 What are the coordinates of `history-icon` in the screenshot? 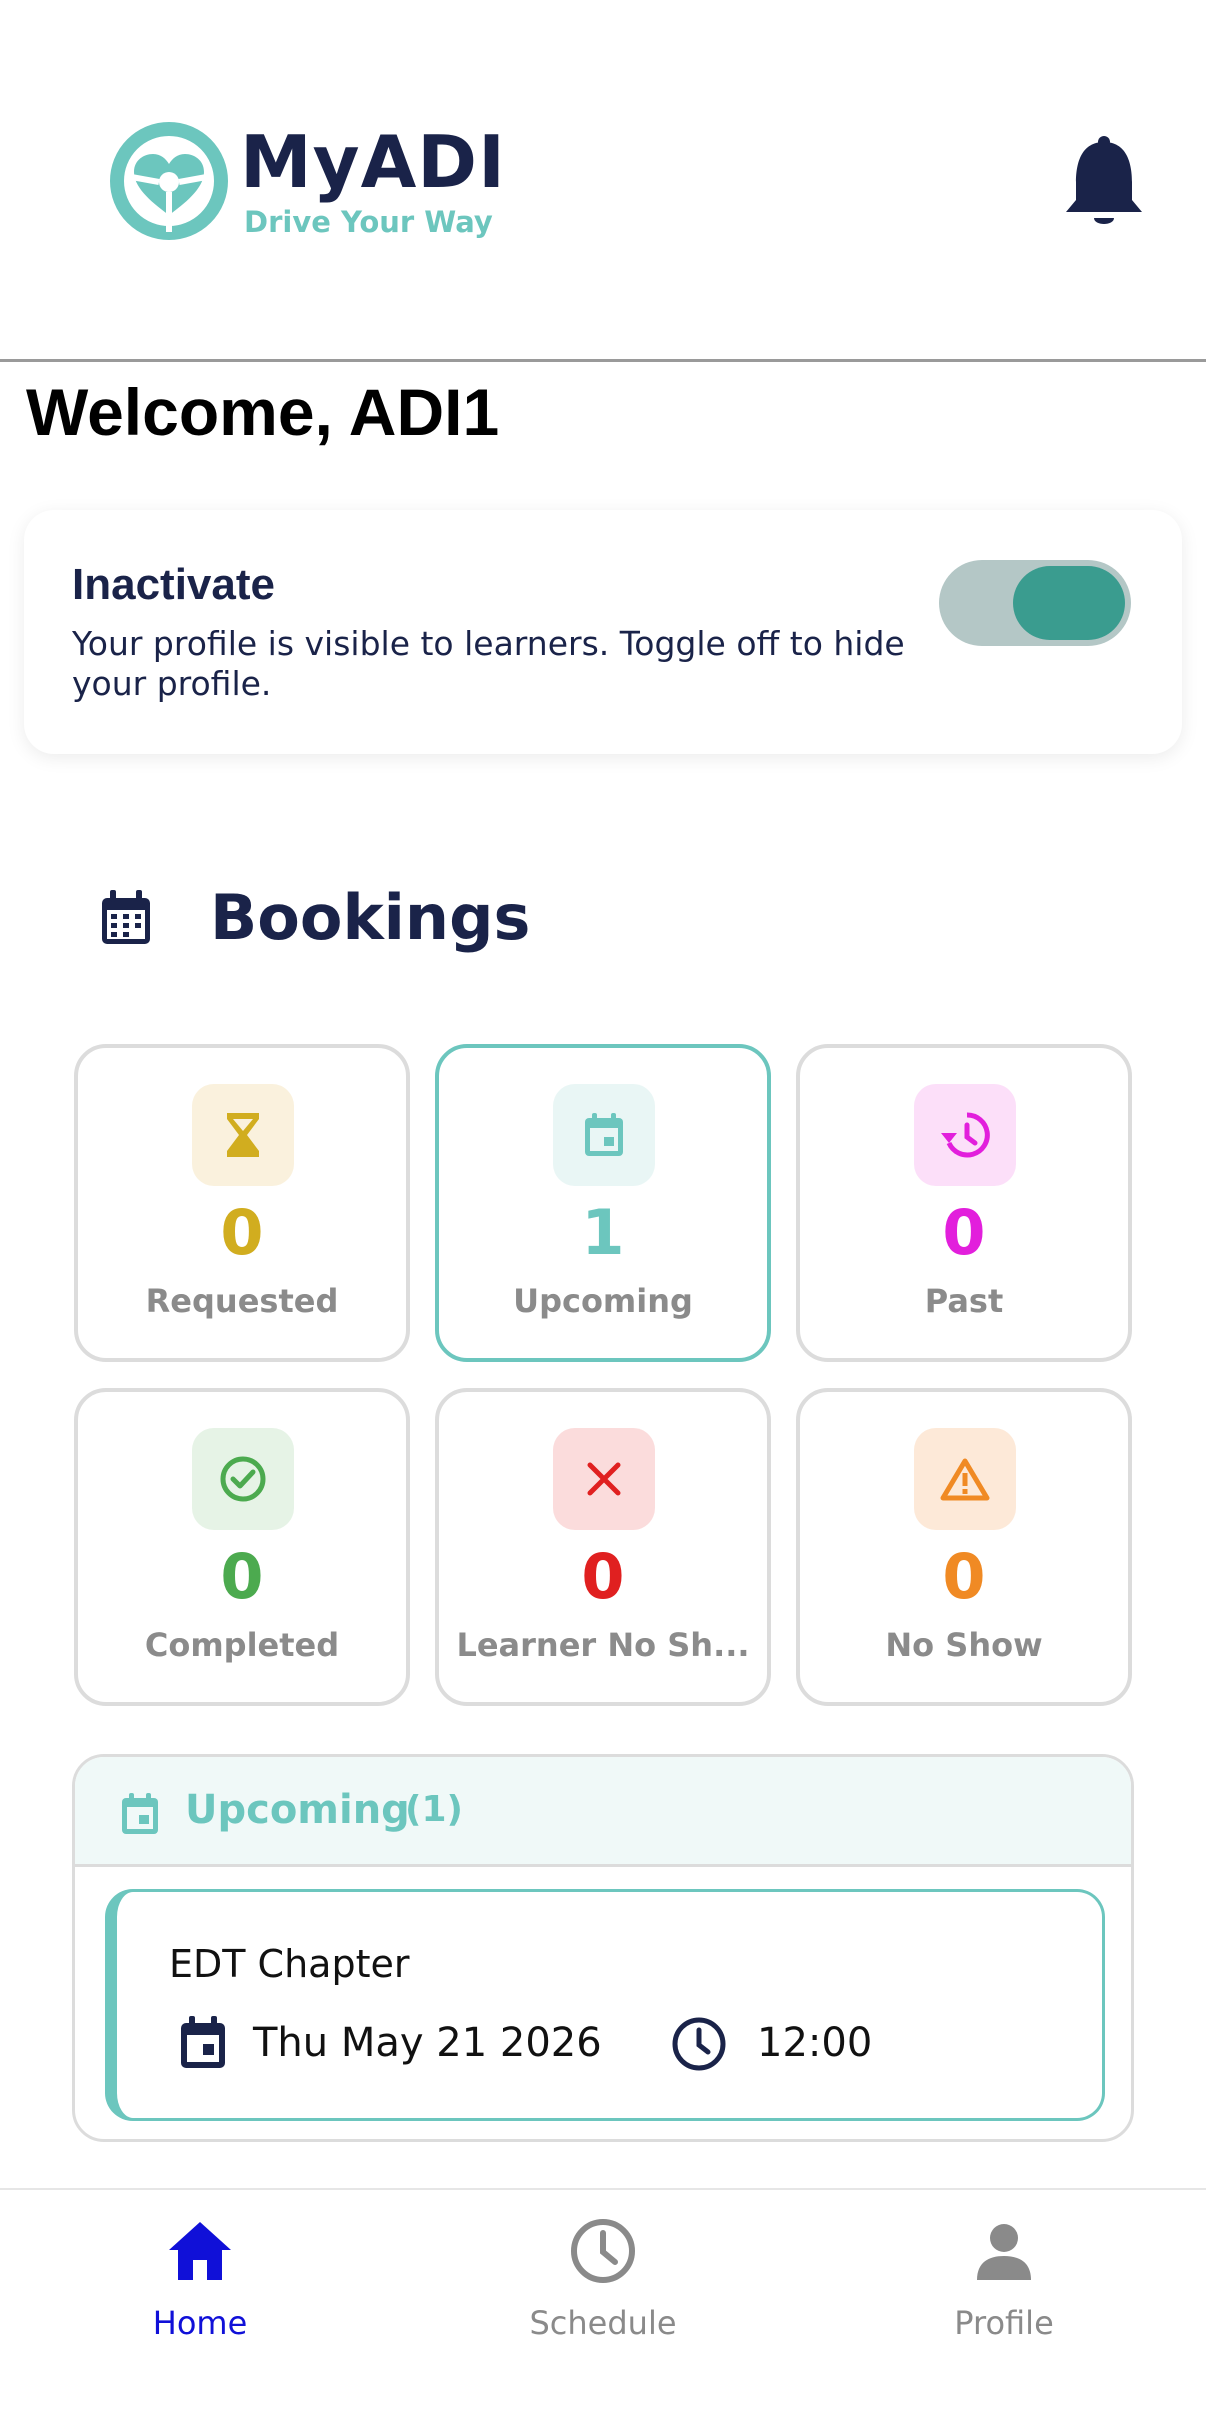 It's located at (965, 1135).